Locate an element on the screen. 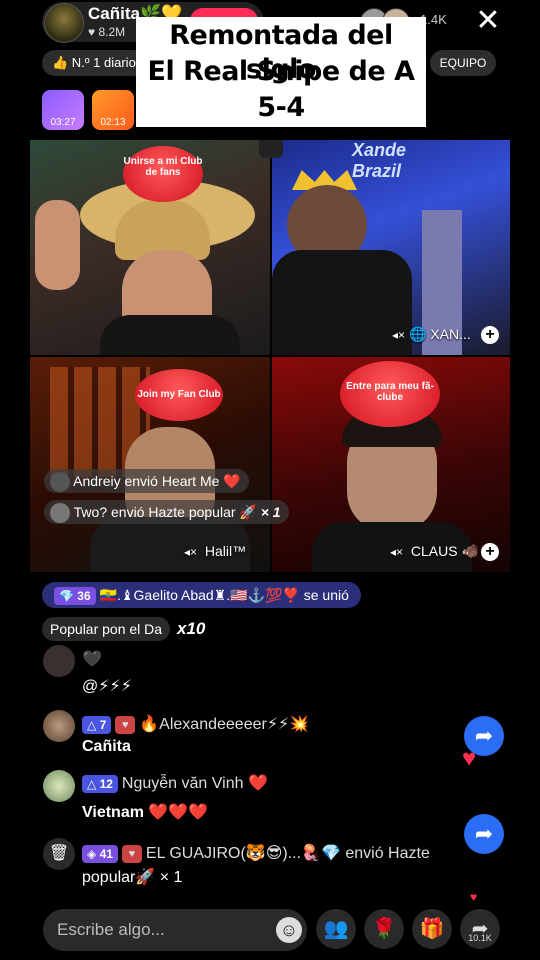 The height and width of the screenshot is (960, 540). caption-line-2: El Real Snipe de A is located at coordinates (281, 71).